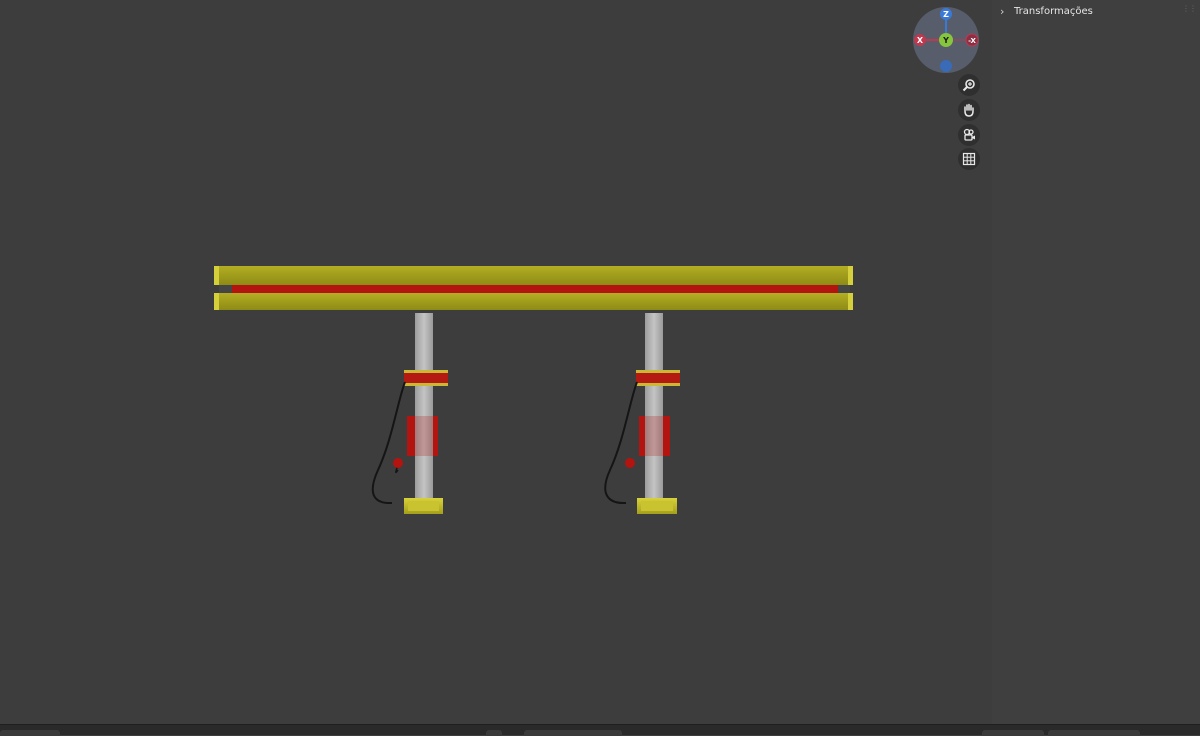 The height and width of the screenshot is (736, 1200). I want to click on beam-red-core, so click(535, 289).